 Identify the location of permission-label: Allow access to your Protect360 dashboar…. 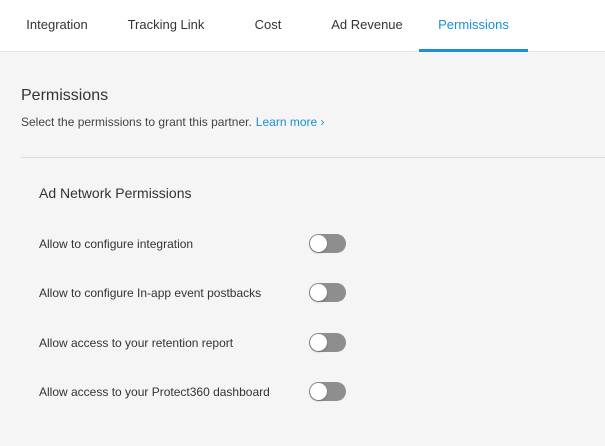
(154, 392).